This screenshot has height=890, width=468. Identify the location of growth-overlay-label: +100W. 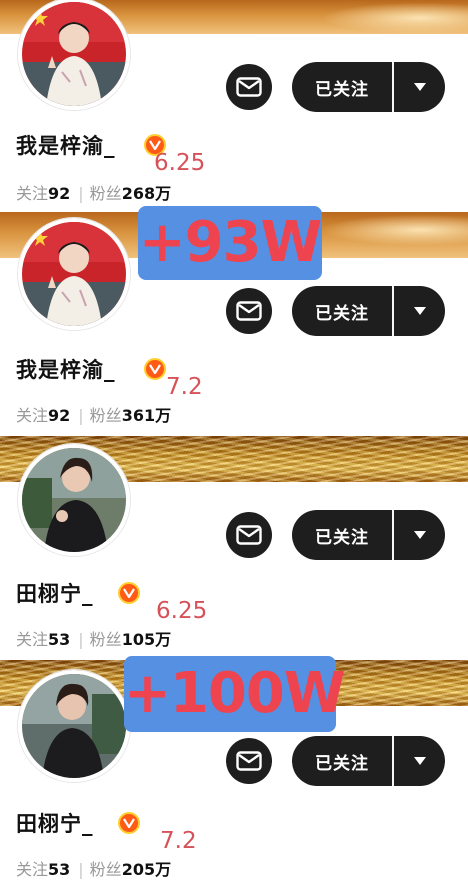
(235, 694).